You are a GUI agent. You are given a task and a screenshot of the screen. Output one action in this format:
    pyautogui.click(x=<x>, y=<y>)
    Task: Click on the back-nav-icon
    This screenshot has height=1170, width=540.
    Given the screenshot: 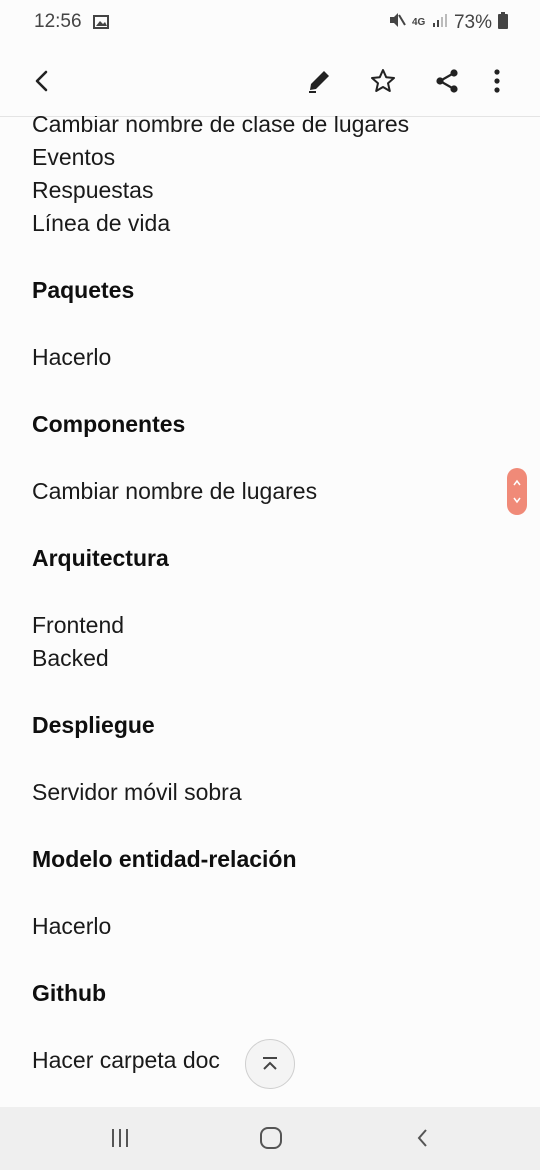 What is the action you would take?
    pyautogui.click(x=422, y=1138)
    